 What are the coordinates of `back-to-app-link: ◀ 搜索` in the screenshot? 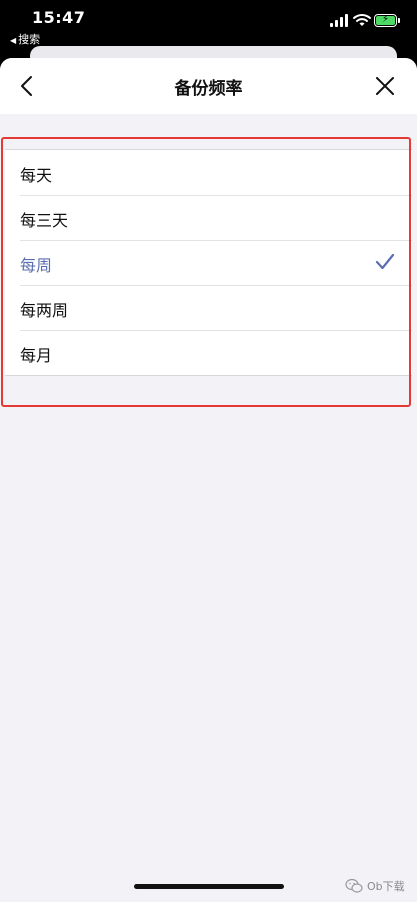 It's located at (25, 39).